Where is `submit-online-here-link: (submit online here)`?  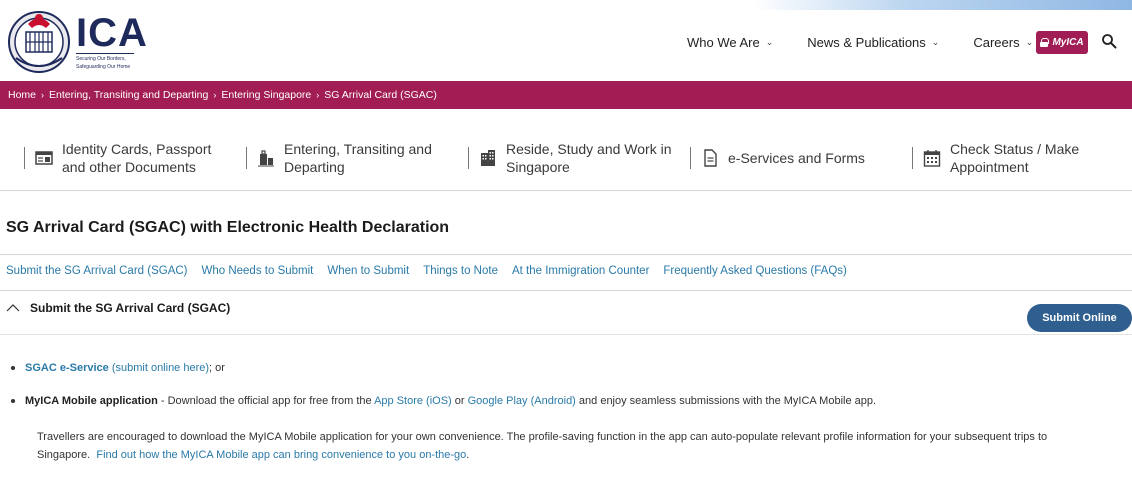
submit-online-here-link: (submit online here) is located at coordinates (160, 368).